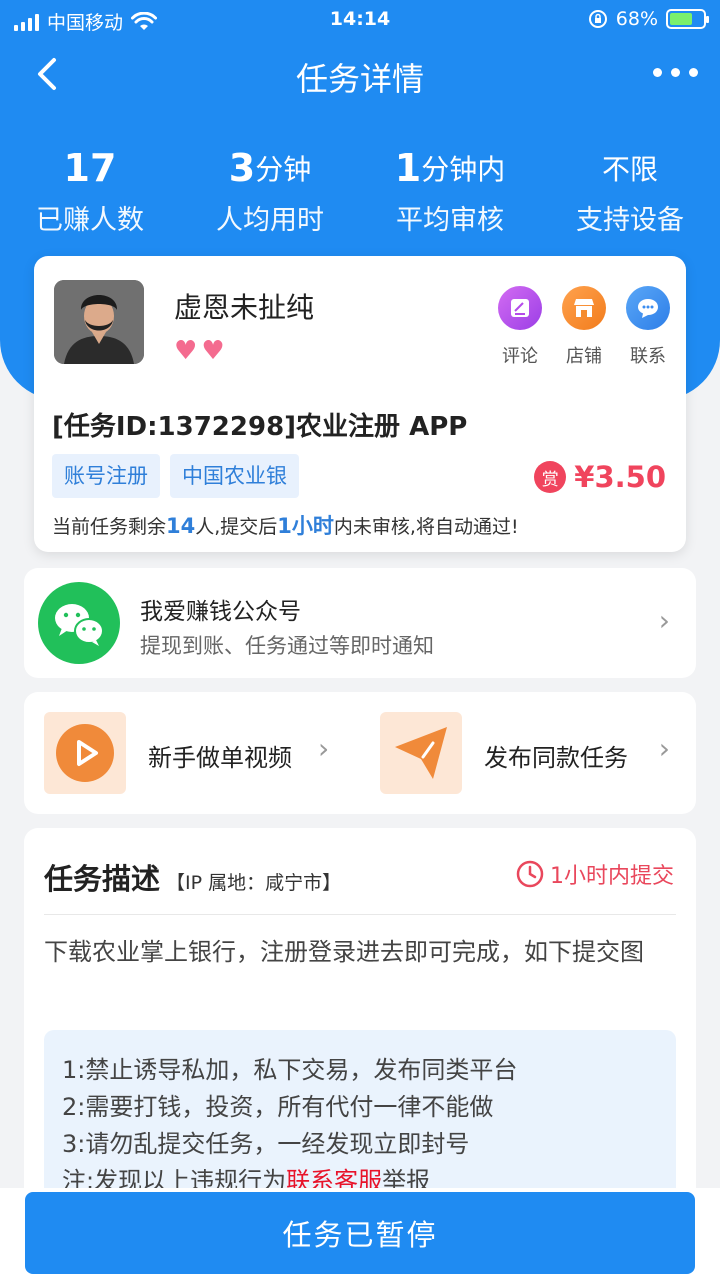 This screenshot has height=1280, width=720. What do you see at coordinates (556, 758) in the screenshot?
I see `publish-similar-label: 发布同款任务` at bounding box center [556, 758].